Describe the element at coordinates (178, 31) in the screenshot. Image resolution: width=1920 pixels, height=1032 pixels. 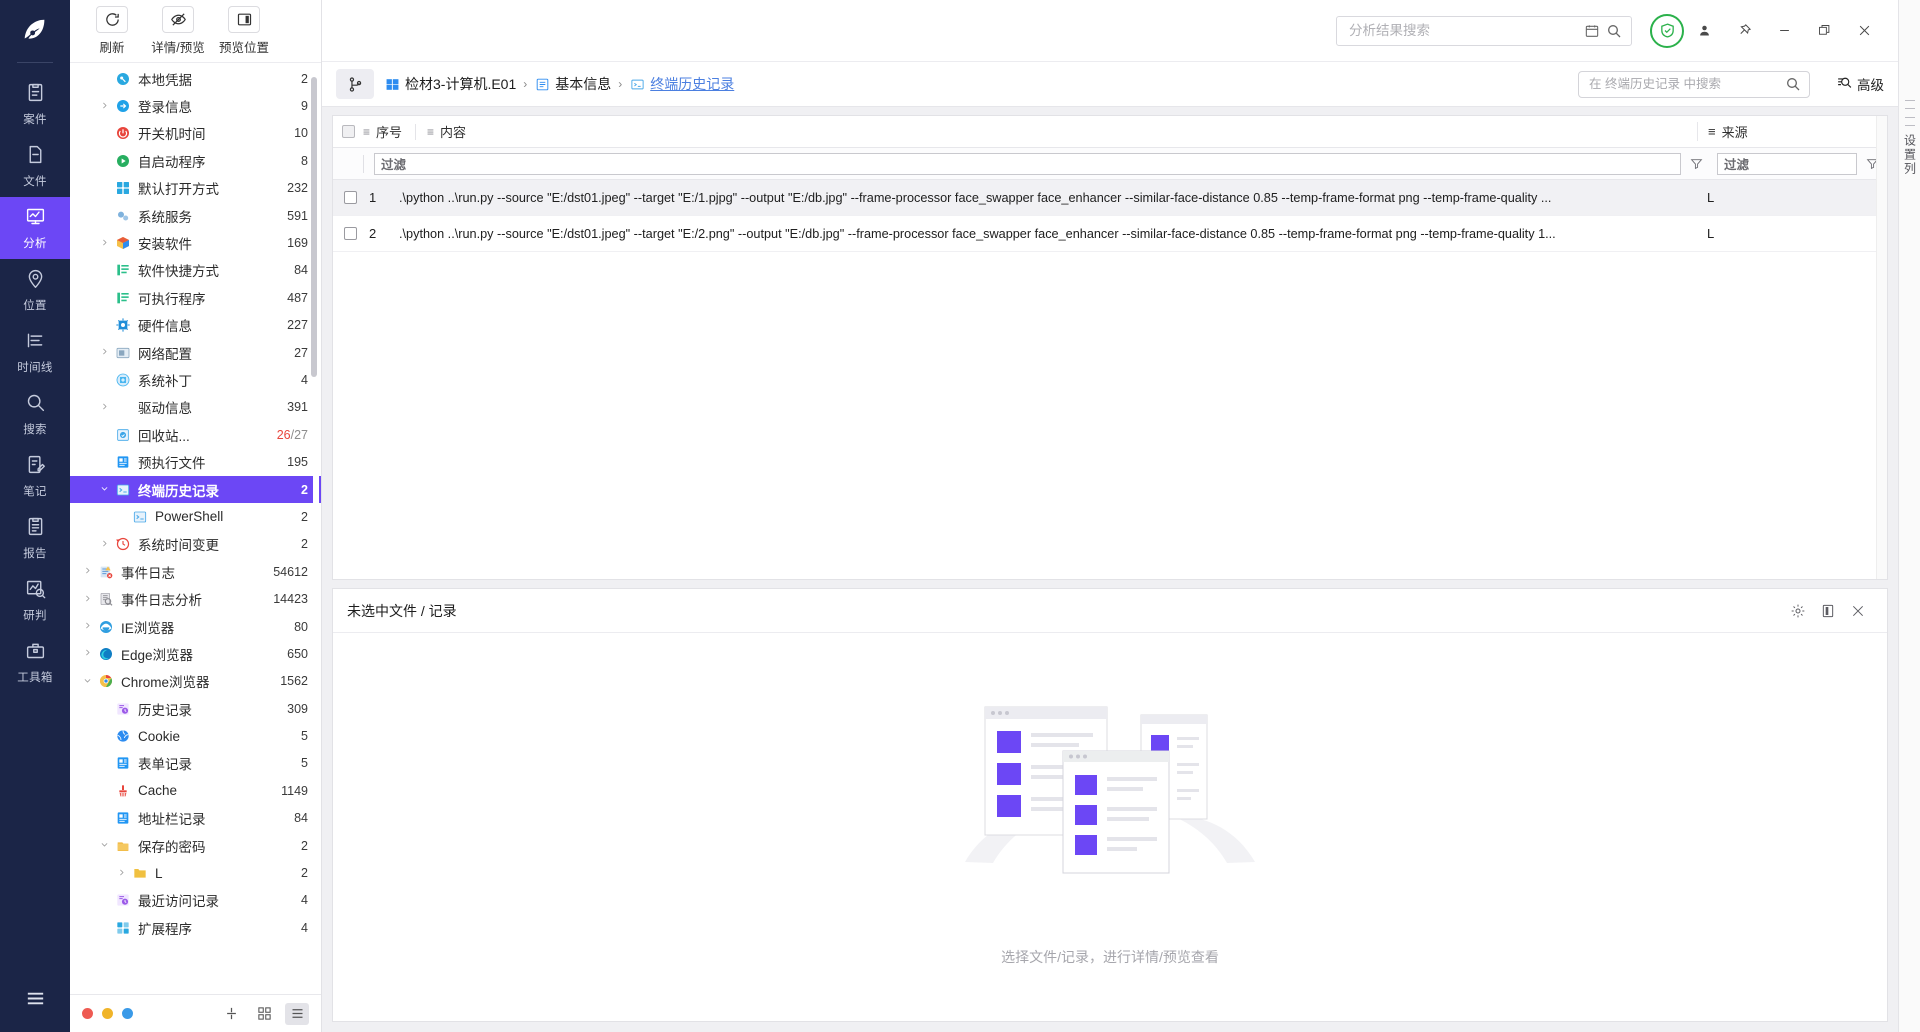
I see `detail-preview-button: 详情/预览` at that location.